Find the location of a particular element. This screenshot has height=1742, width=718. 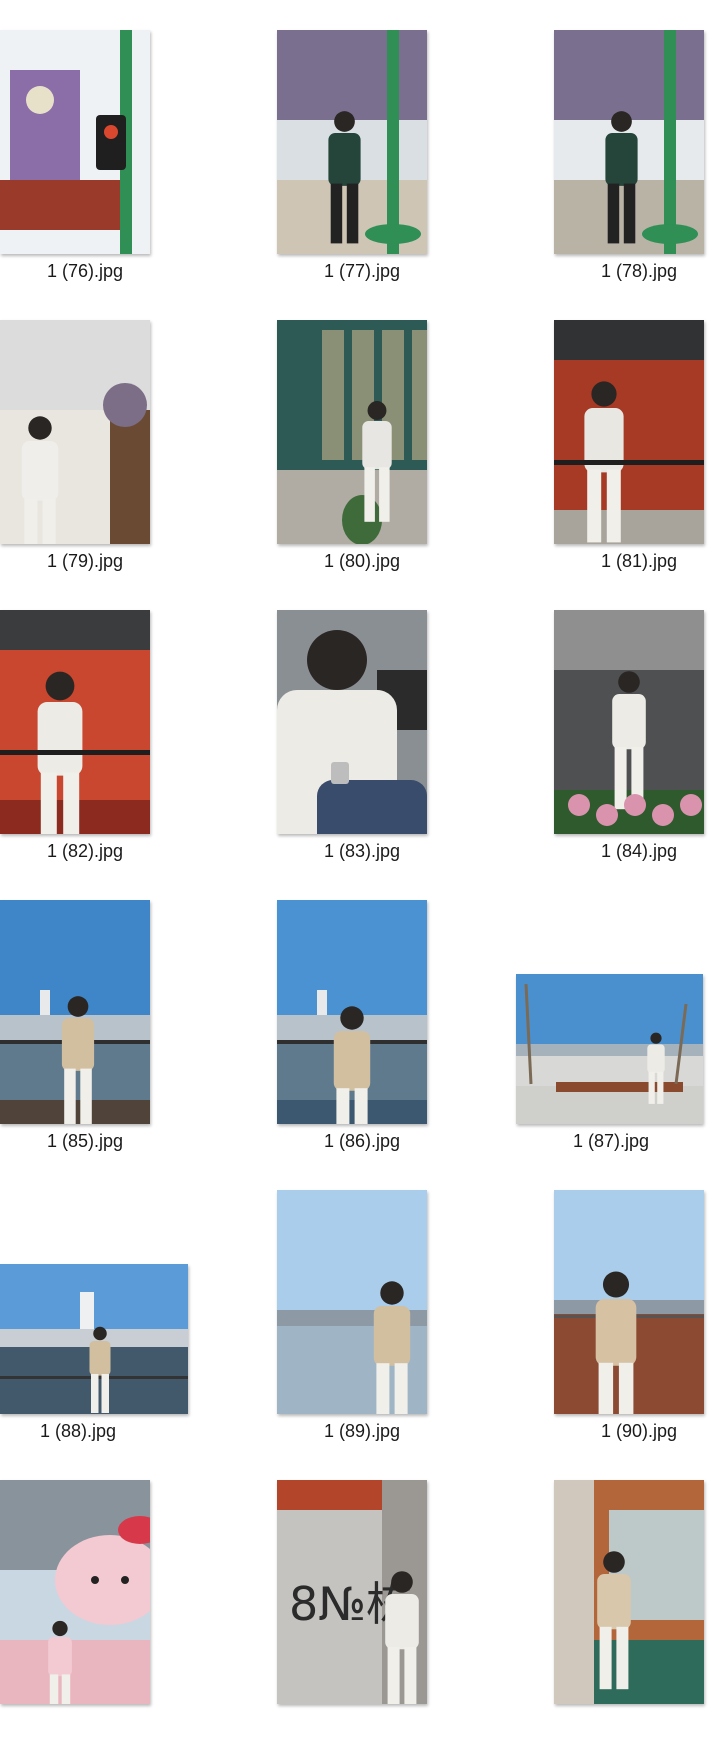

file-item: 1 (79).jpg is located at coordinates (85, 441).